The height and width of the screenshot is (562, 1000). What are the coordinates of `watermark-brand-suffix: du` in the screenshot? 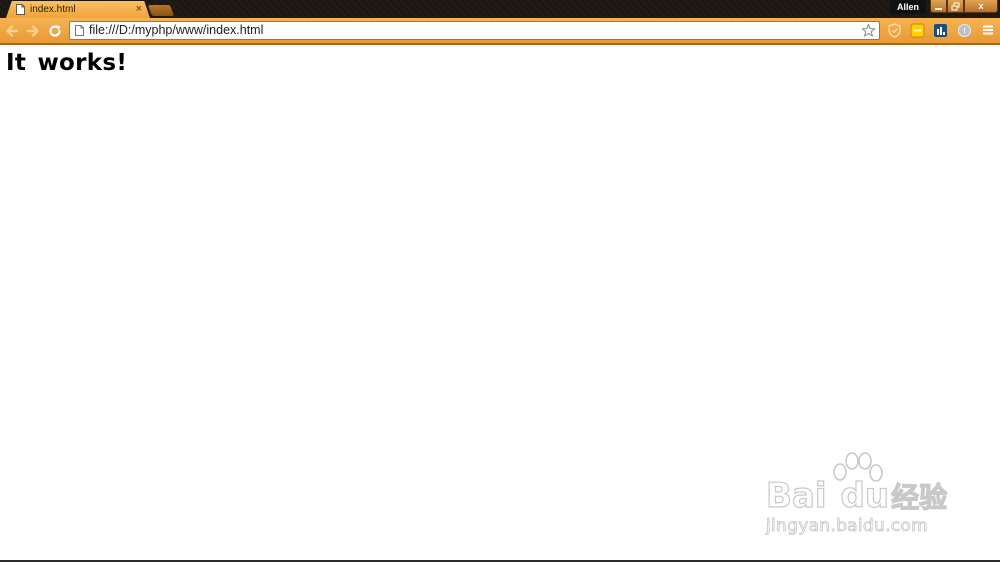 It's located at (865, 495).